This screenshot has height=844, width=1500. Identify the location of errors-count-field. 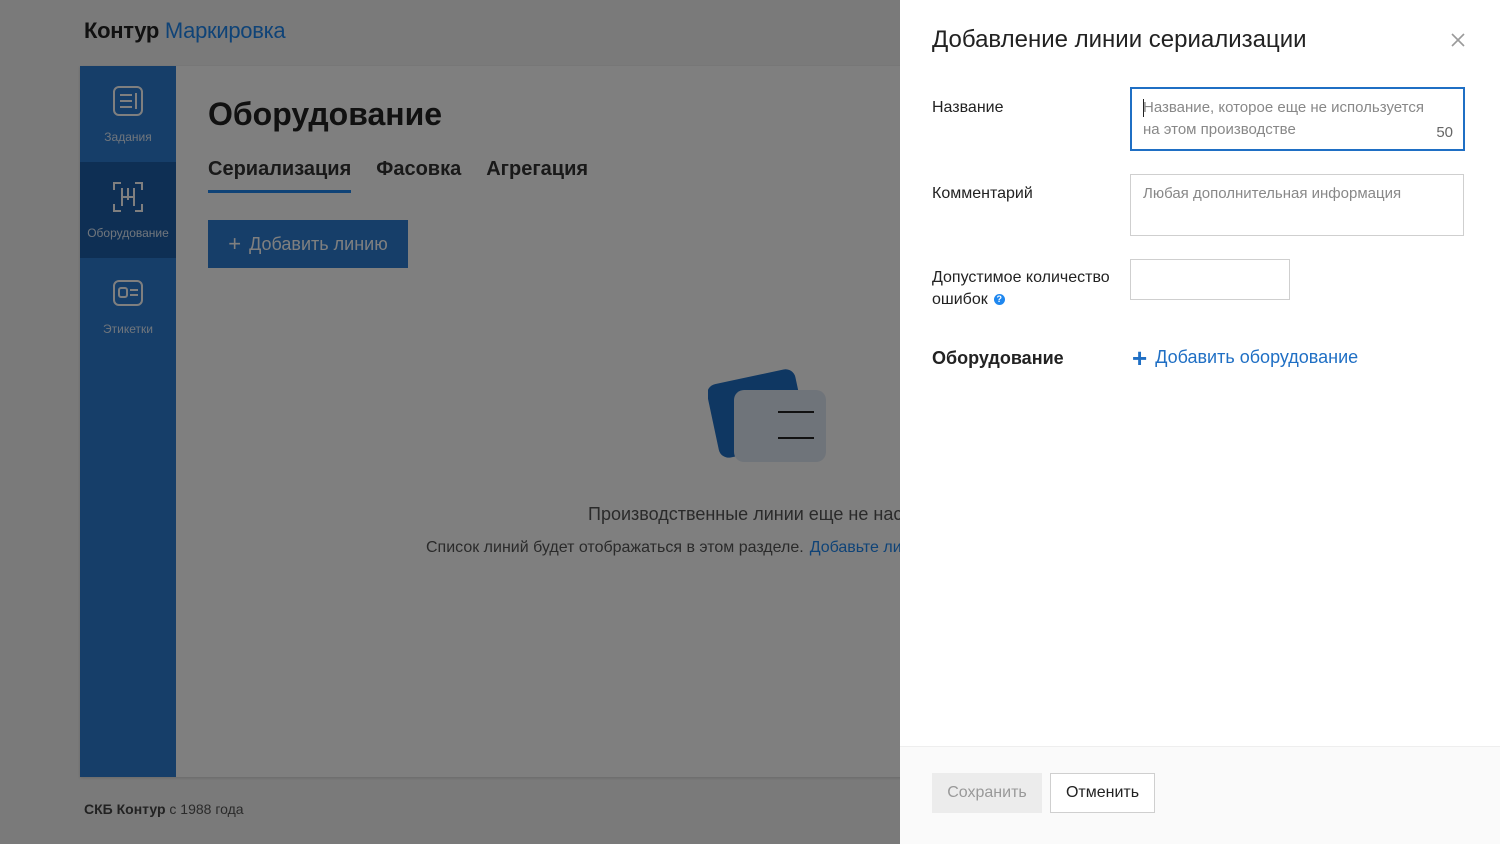
(1210, 279).